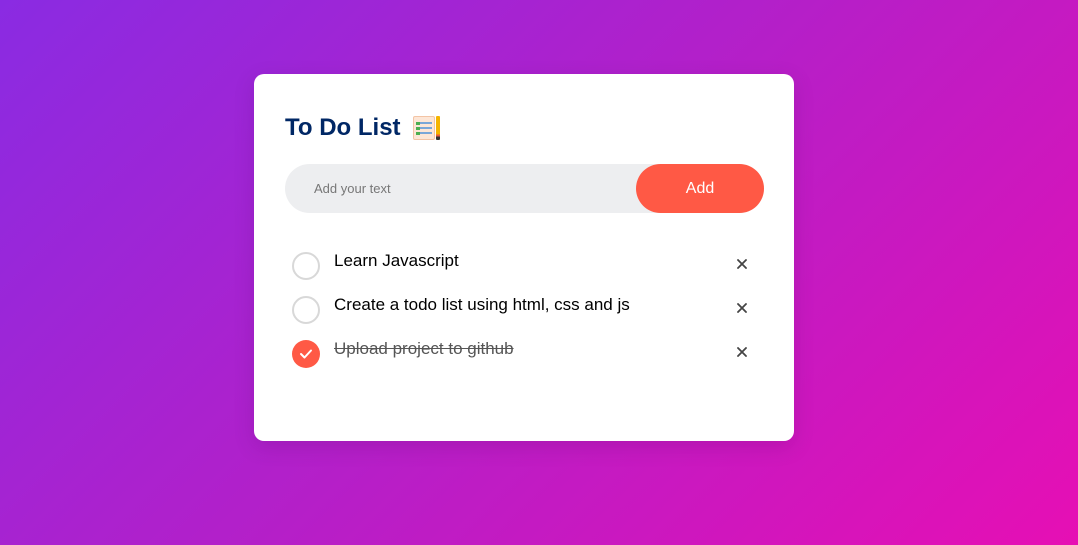 The width and height of the screenshot is (1078, 545). I want to click on checklist-notepad-icon, so click(426, 128).